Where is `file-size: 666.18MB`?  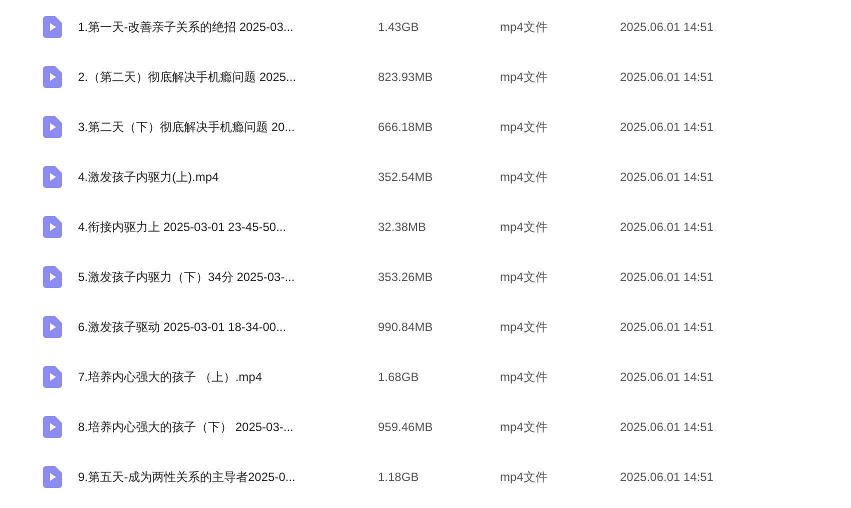 file-size: 666.18MB is located at coordinates (406, 127).